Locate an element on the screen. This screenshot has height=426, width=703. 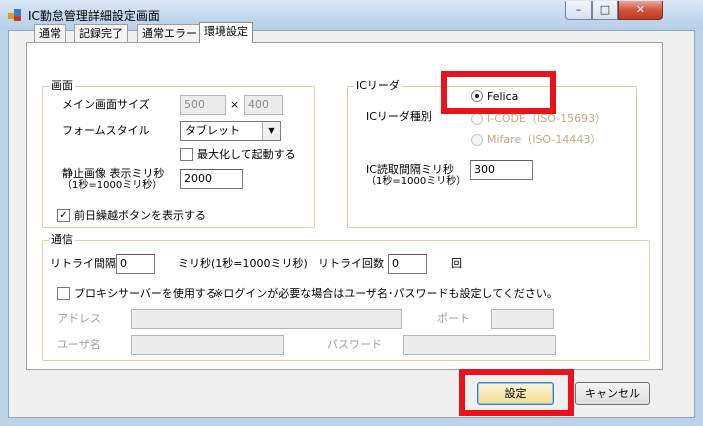
reader-interval-input: 300 is located at coordinates (501, 170).